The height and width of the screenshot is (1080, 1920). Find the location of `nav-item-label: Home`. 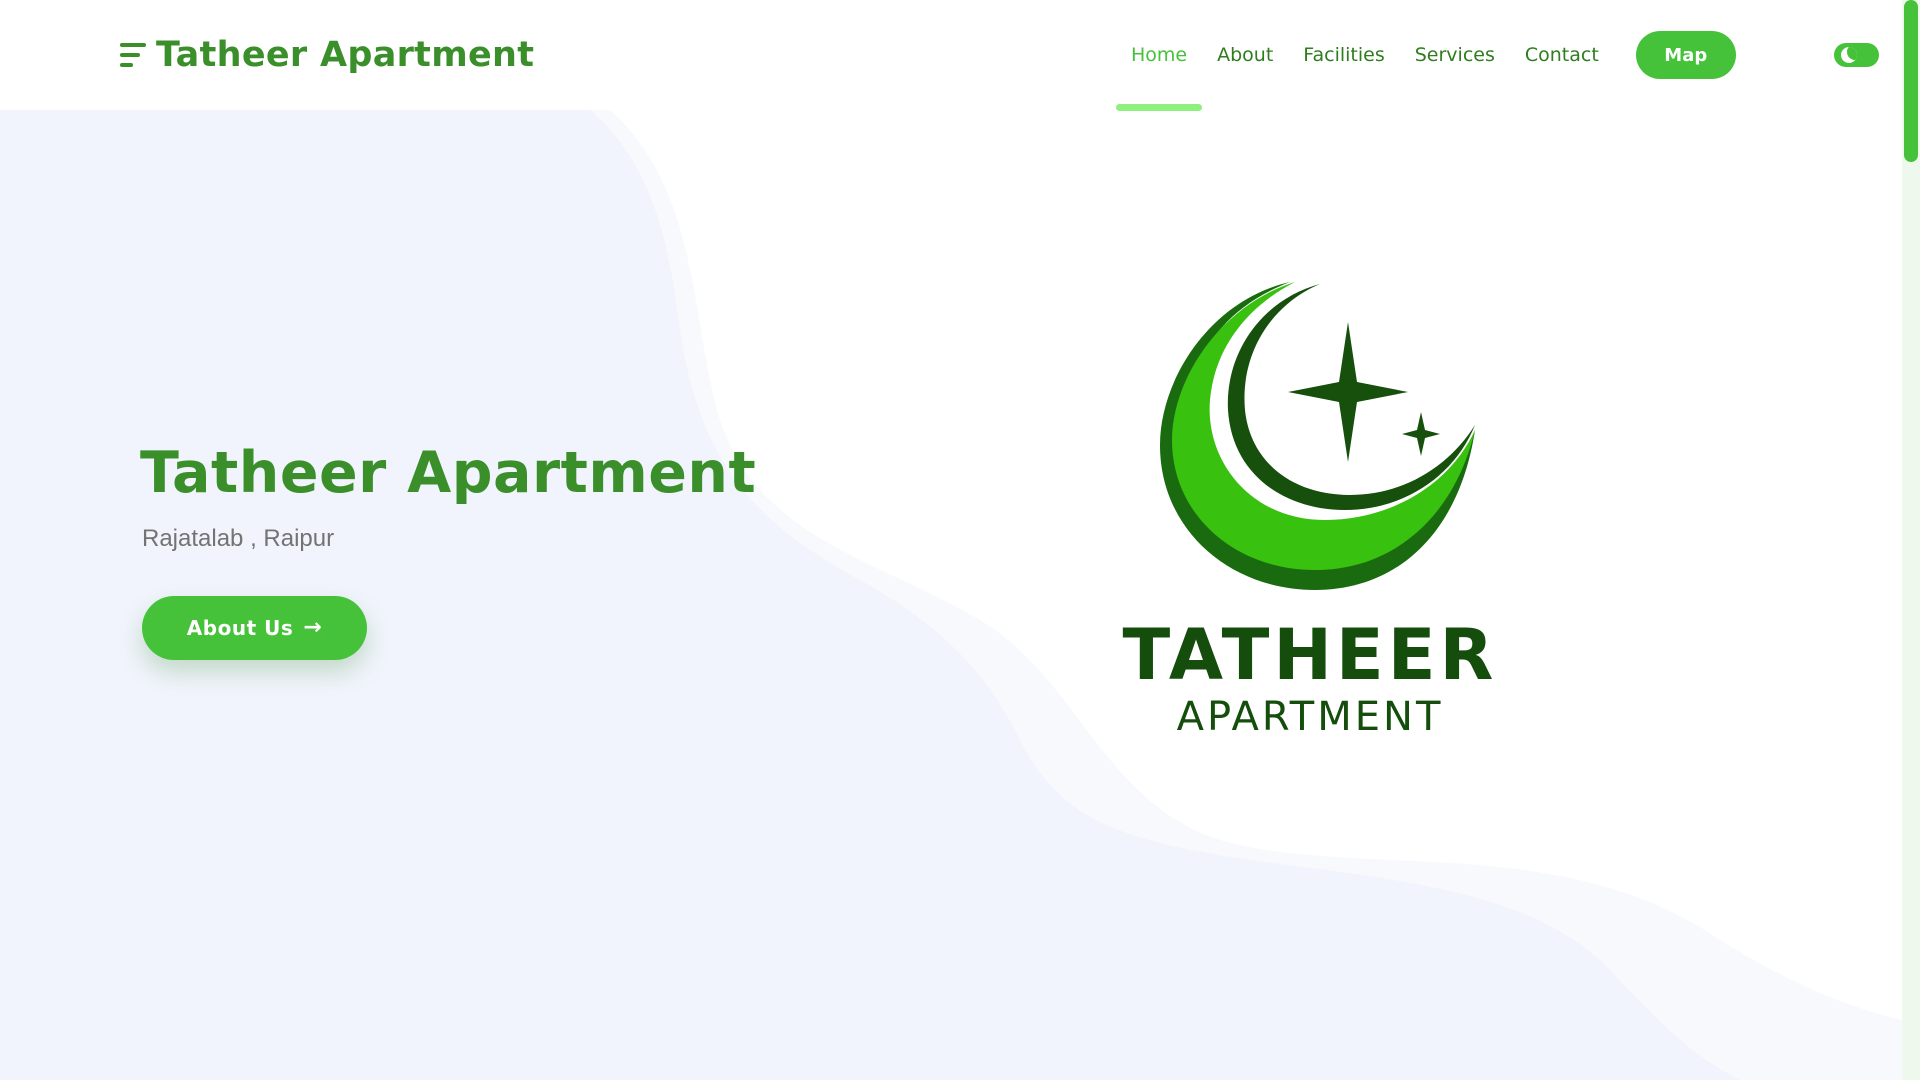

nav-item-label: Home is located at coordinates (1159, 55).